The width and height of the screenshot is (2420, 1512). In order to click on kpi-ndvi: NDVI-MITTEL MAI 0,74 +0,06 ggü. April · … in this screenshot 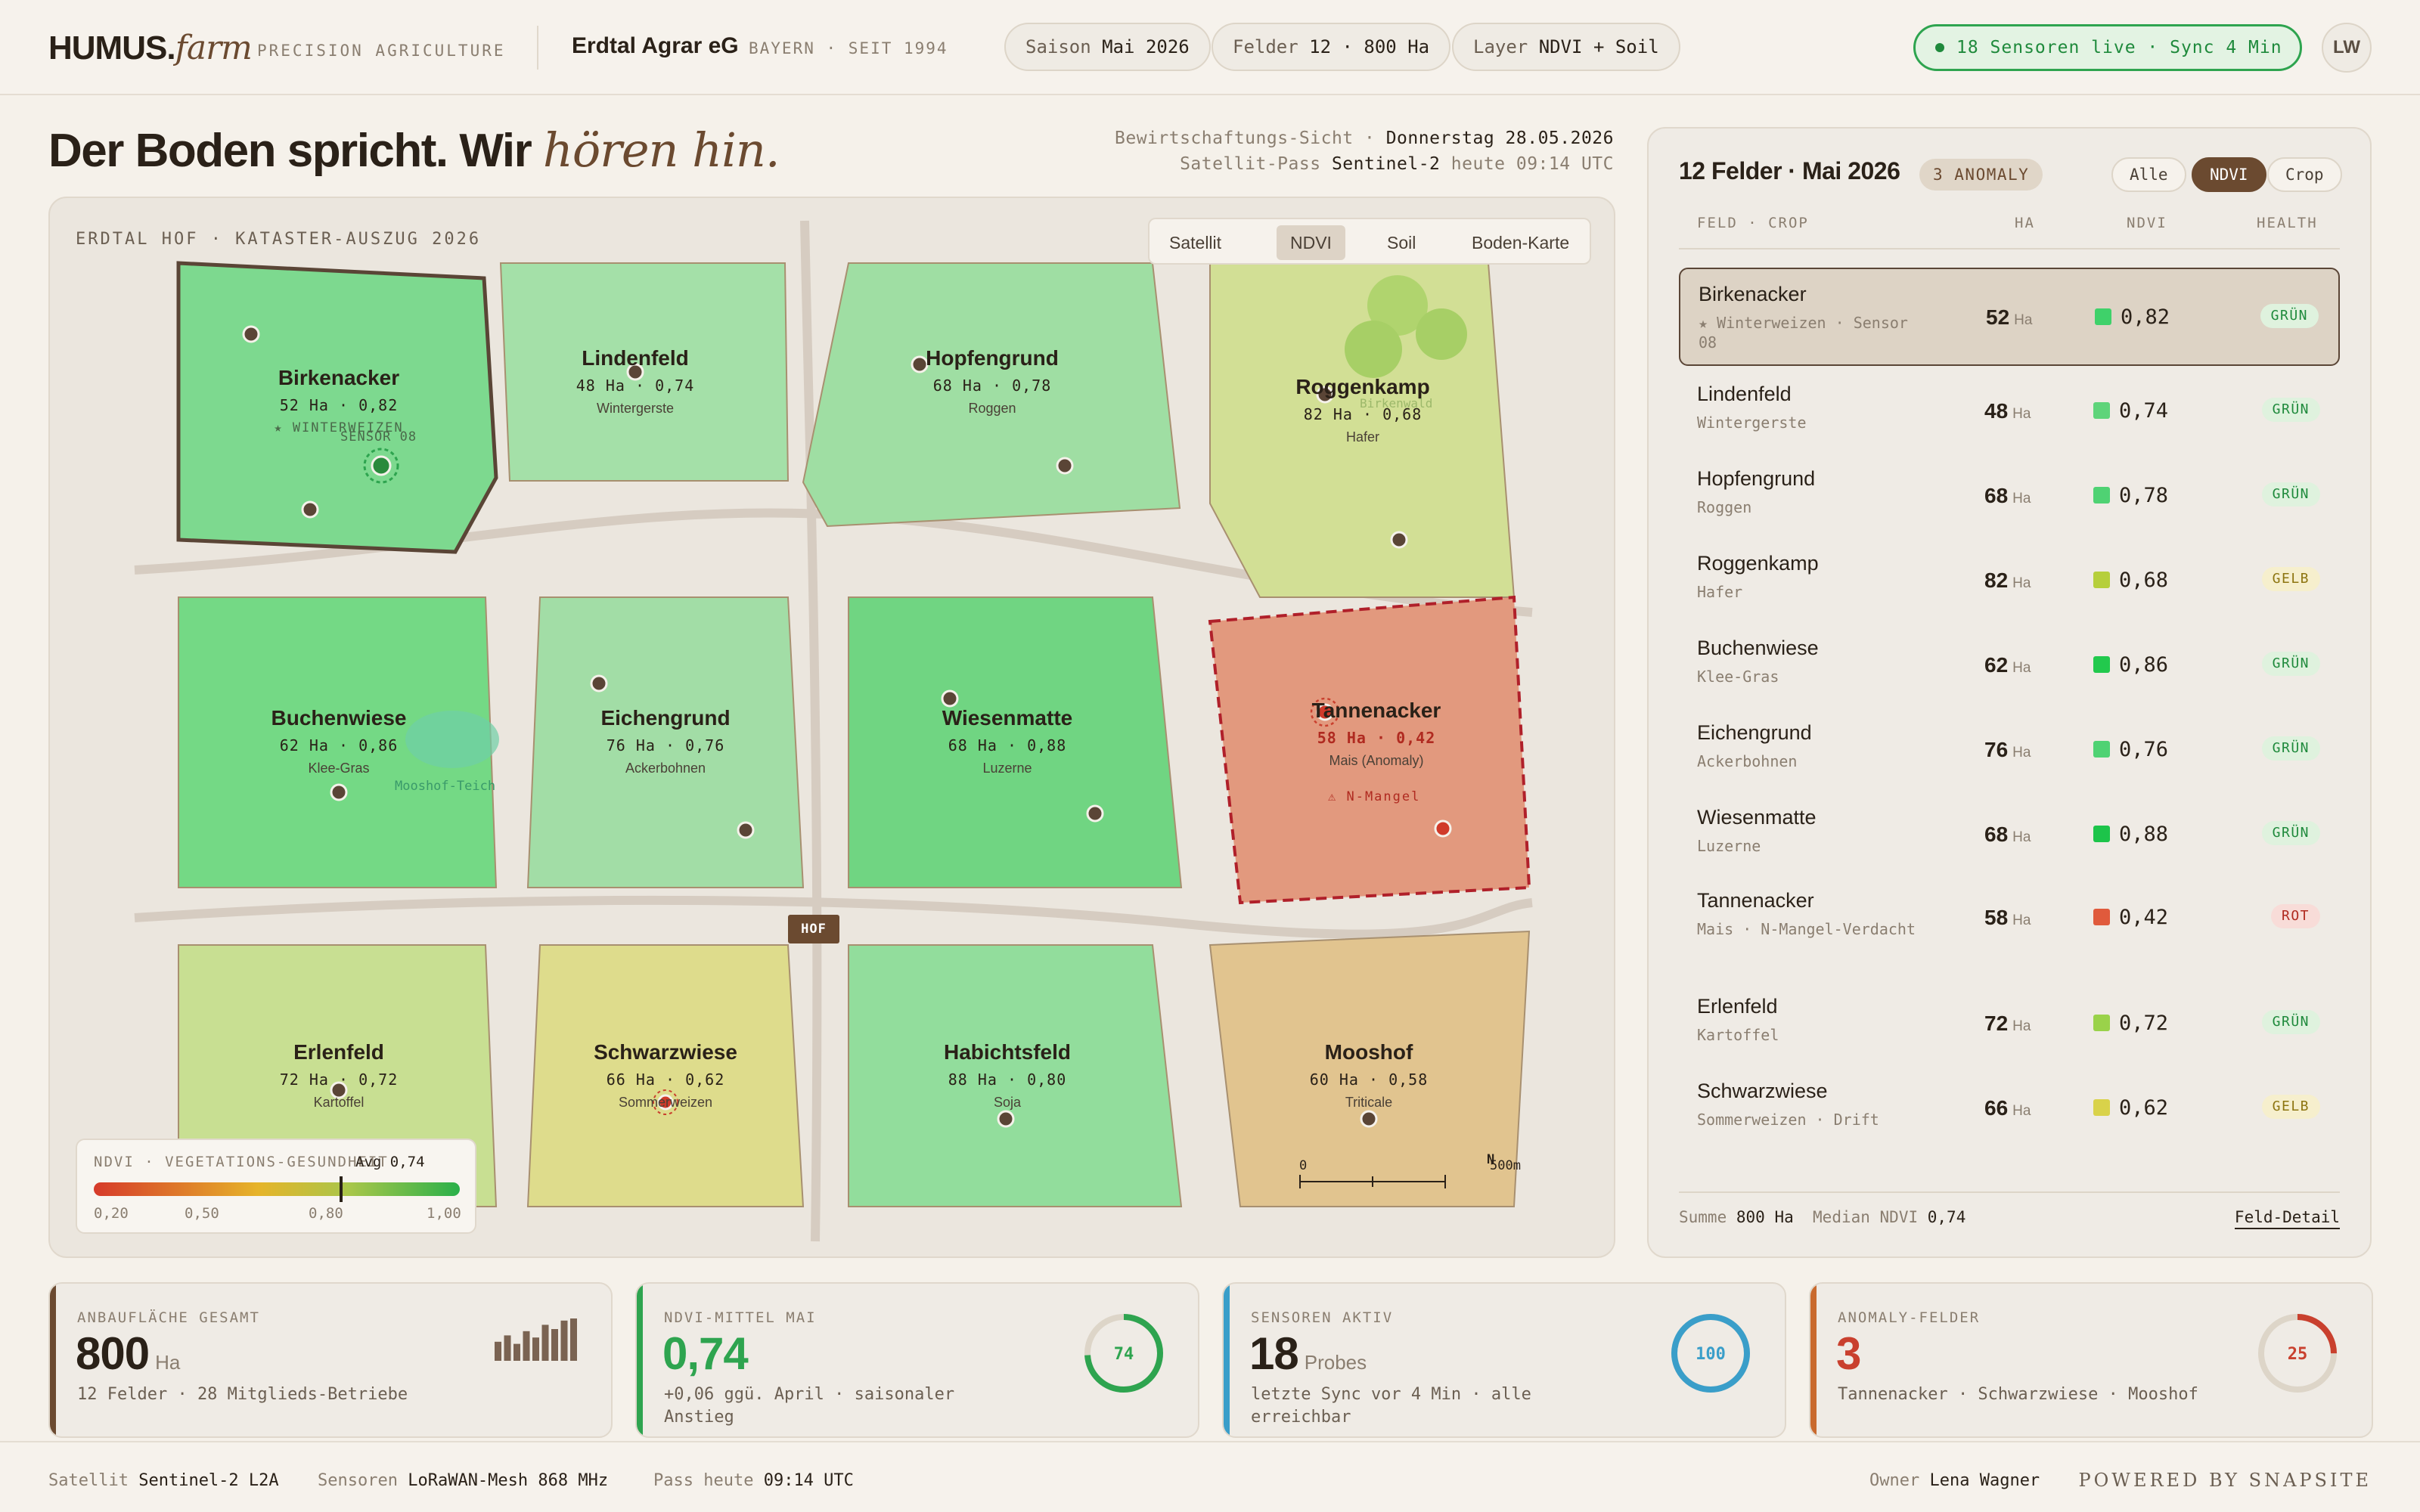, I will do `click(917, 1360)`.